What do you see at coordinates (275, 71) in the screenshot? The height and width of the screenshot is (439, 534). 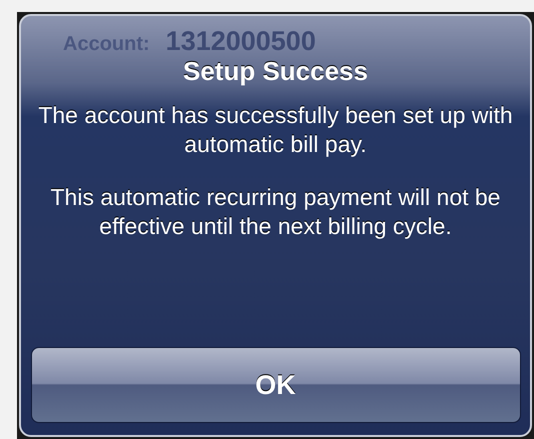 I see `alert-title: Setup Success` at bounding box center [275, 71].